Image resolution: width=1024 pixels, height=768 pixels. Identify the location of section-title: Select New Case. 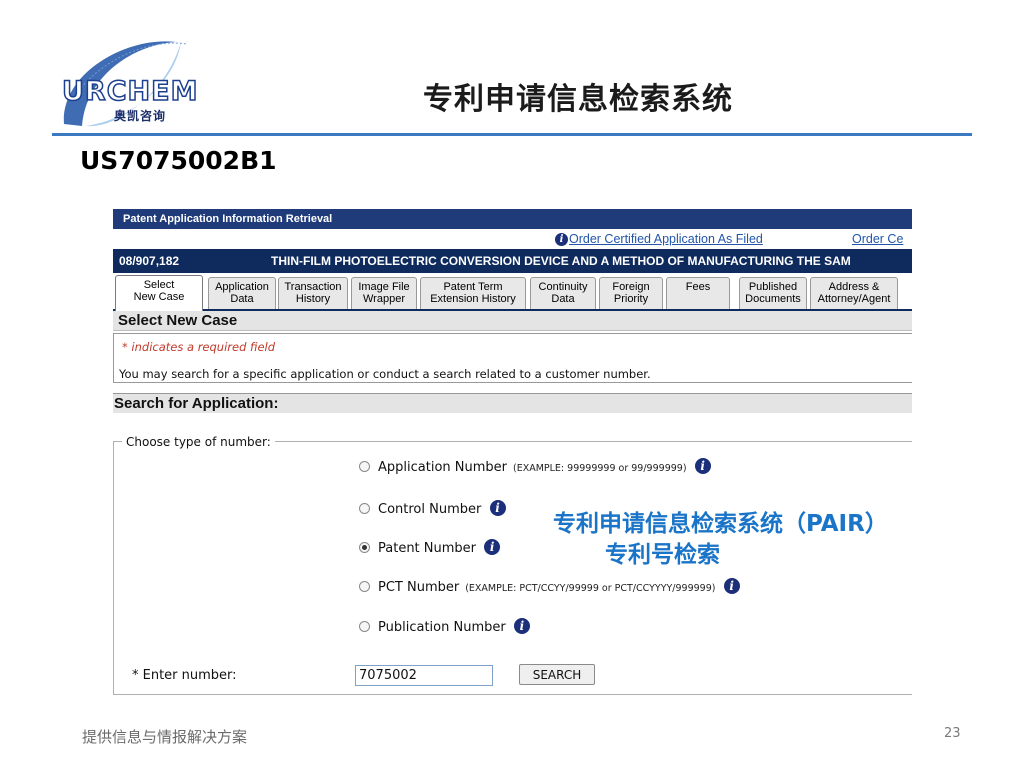
(512, 321).